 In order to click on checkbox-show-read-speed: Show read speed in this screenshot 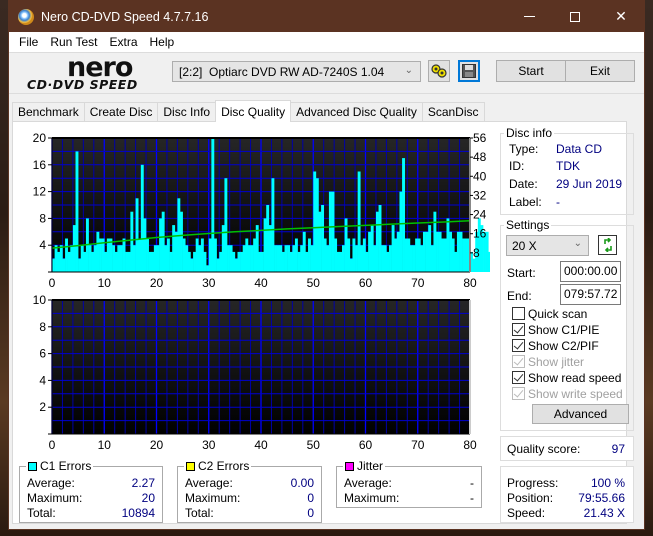, I will do `click(566, 377)`.